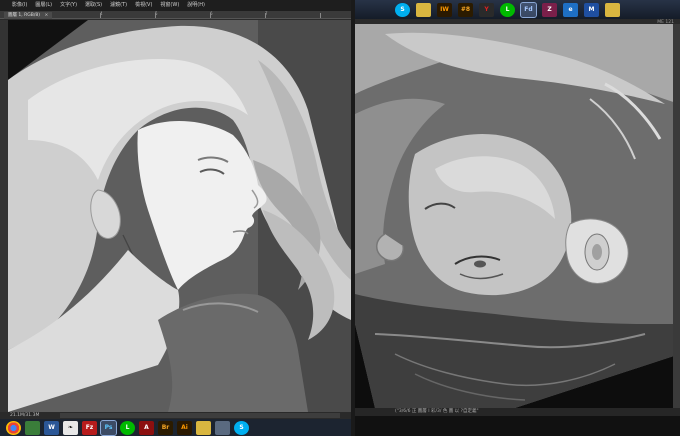  I want to click on photoshop-icon: Ps, so click(108, 427).